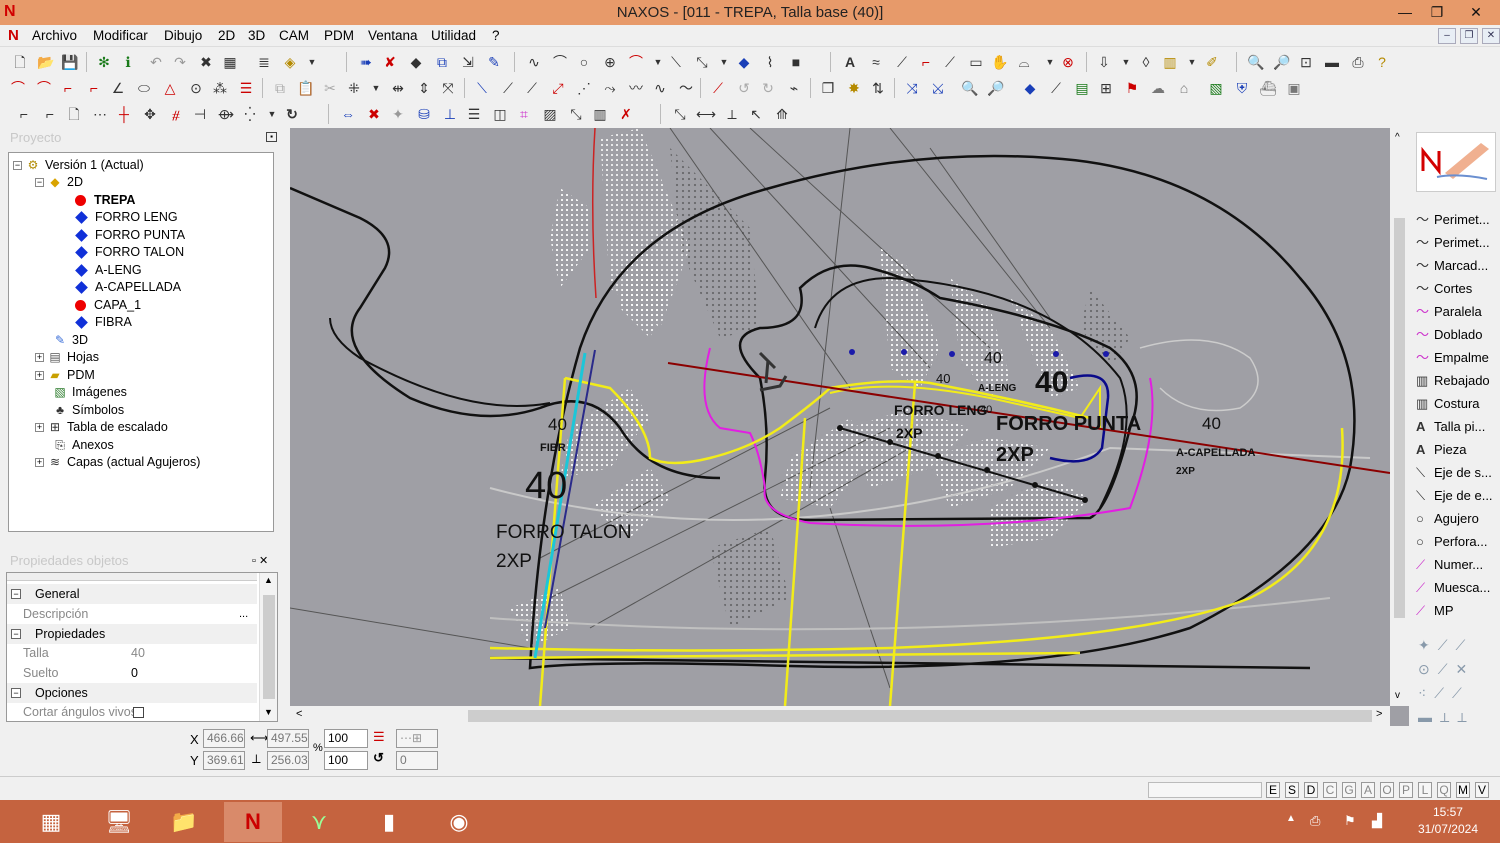  What do you see at coordinates (132, 634) in the screenshot?
I see `section-propiedades: − Propiedades` at bounding box center [132, 634].